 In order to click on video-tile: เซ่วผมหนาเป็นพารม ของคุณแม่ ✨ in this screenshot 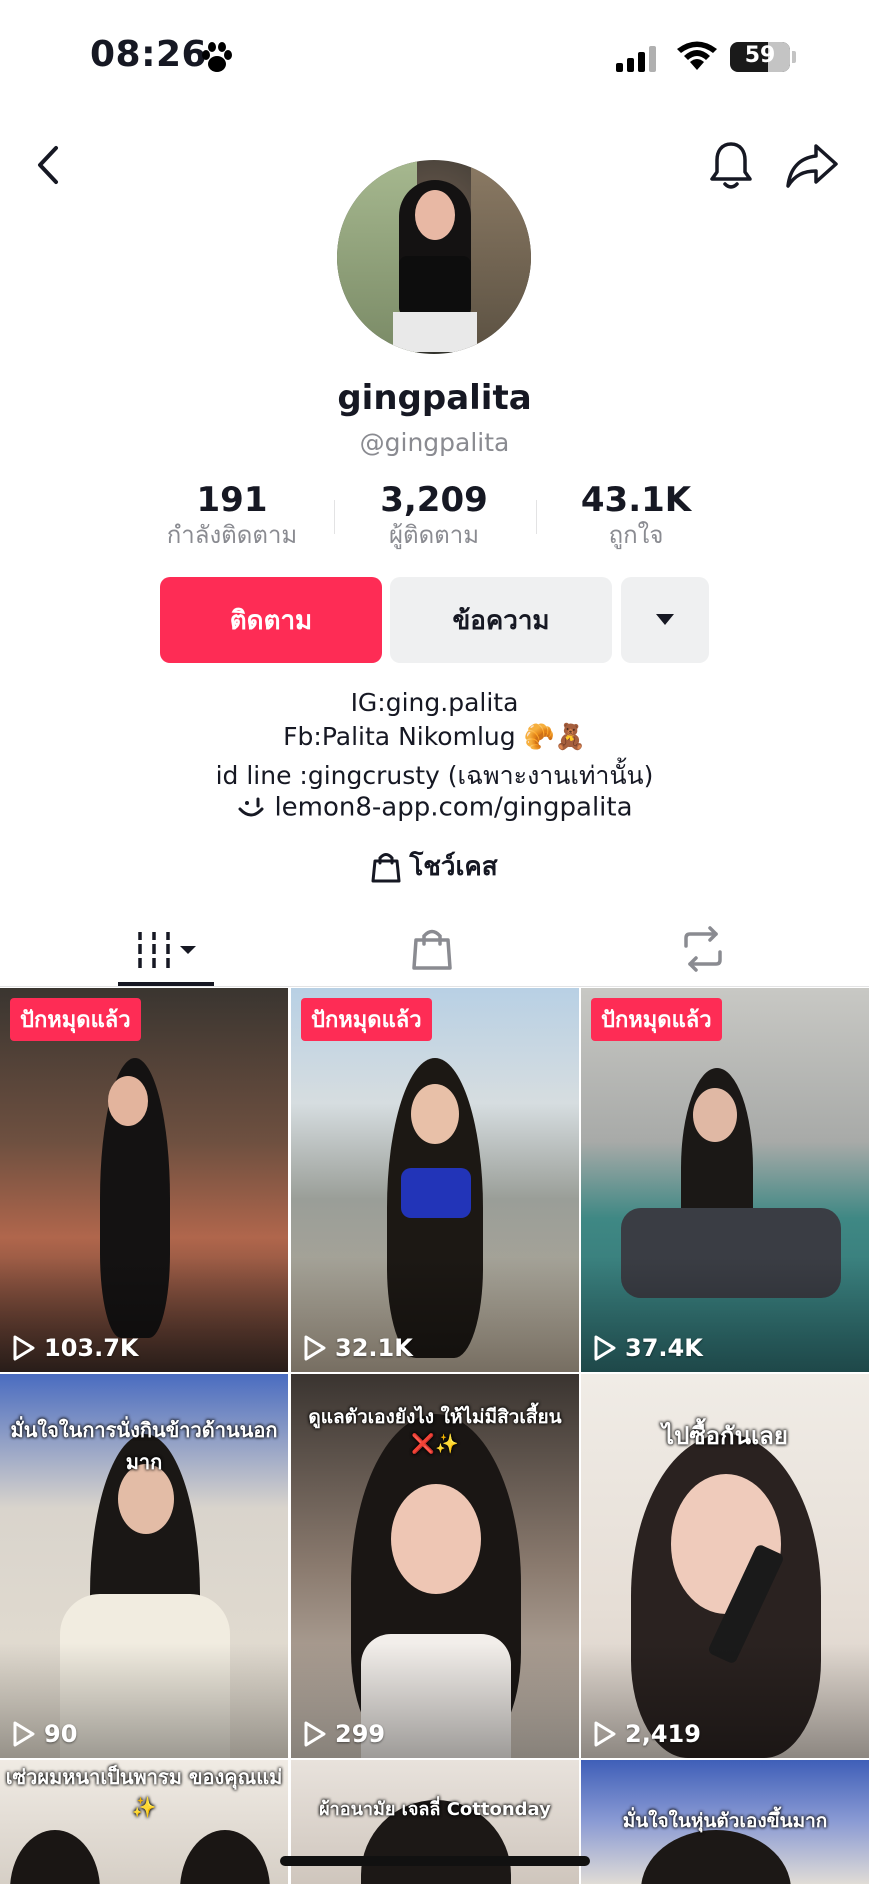, I will do `click(144, 1822)`.